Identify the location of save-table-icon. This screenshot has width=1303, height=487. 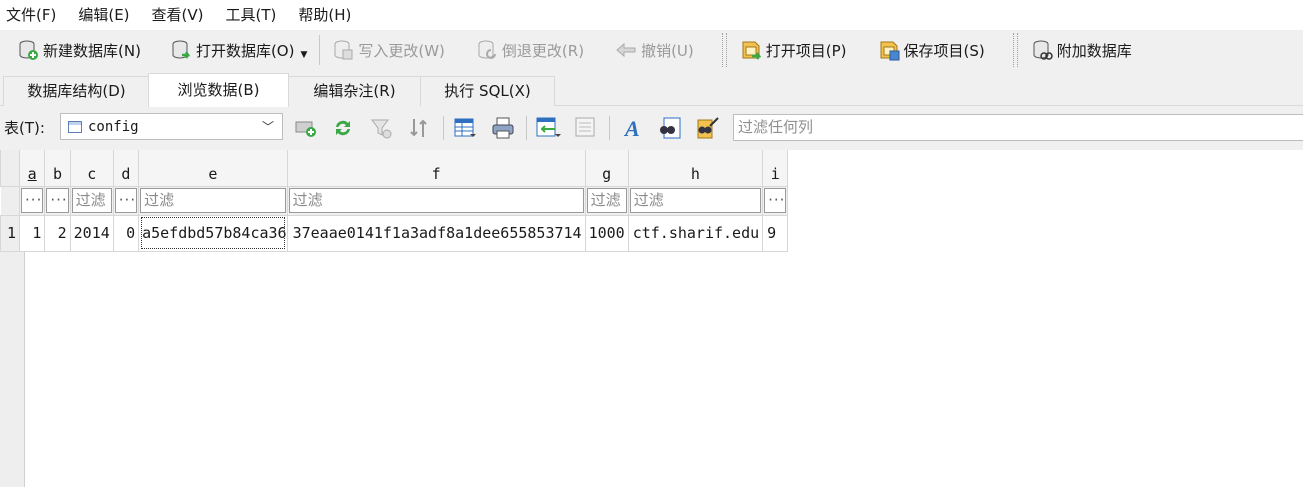
(465, 127).